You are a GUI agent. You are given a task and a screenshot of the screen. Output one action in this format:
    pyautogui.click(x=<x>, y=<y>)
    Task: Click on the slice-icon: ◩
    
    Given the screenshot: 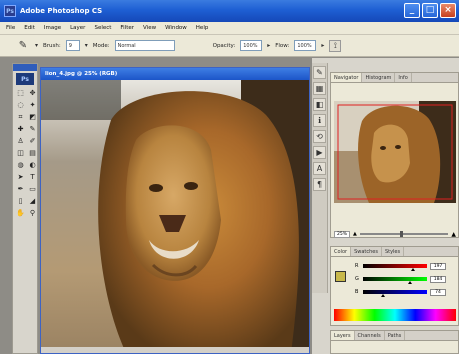 What is the action you would take?
    pyautogui.click(x=32, y=117)
    